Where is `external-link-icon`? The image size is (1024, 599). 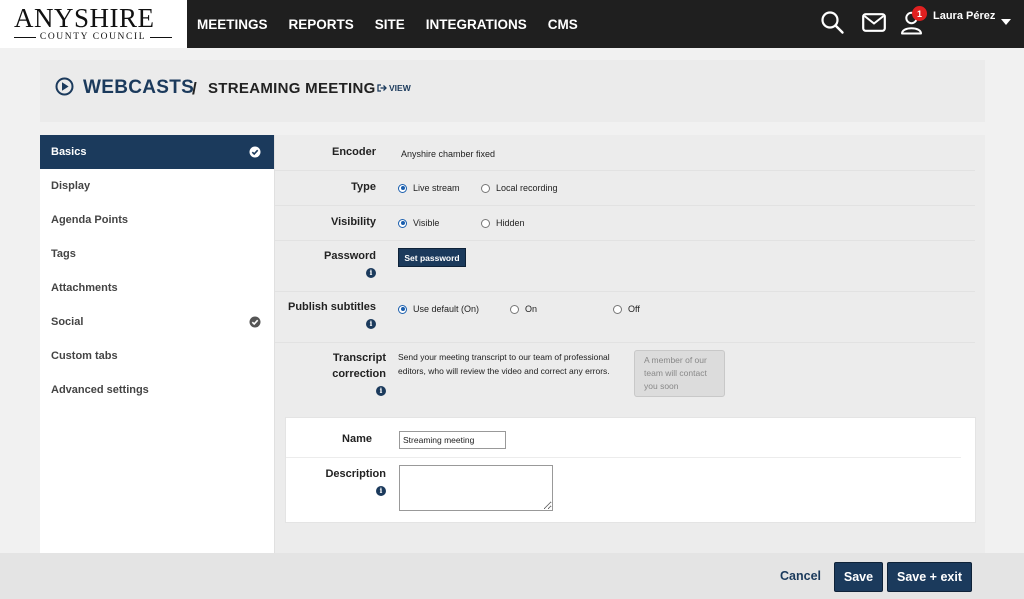
external-link-icon is located at coordinates (382, 88).